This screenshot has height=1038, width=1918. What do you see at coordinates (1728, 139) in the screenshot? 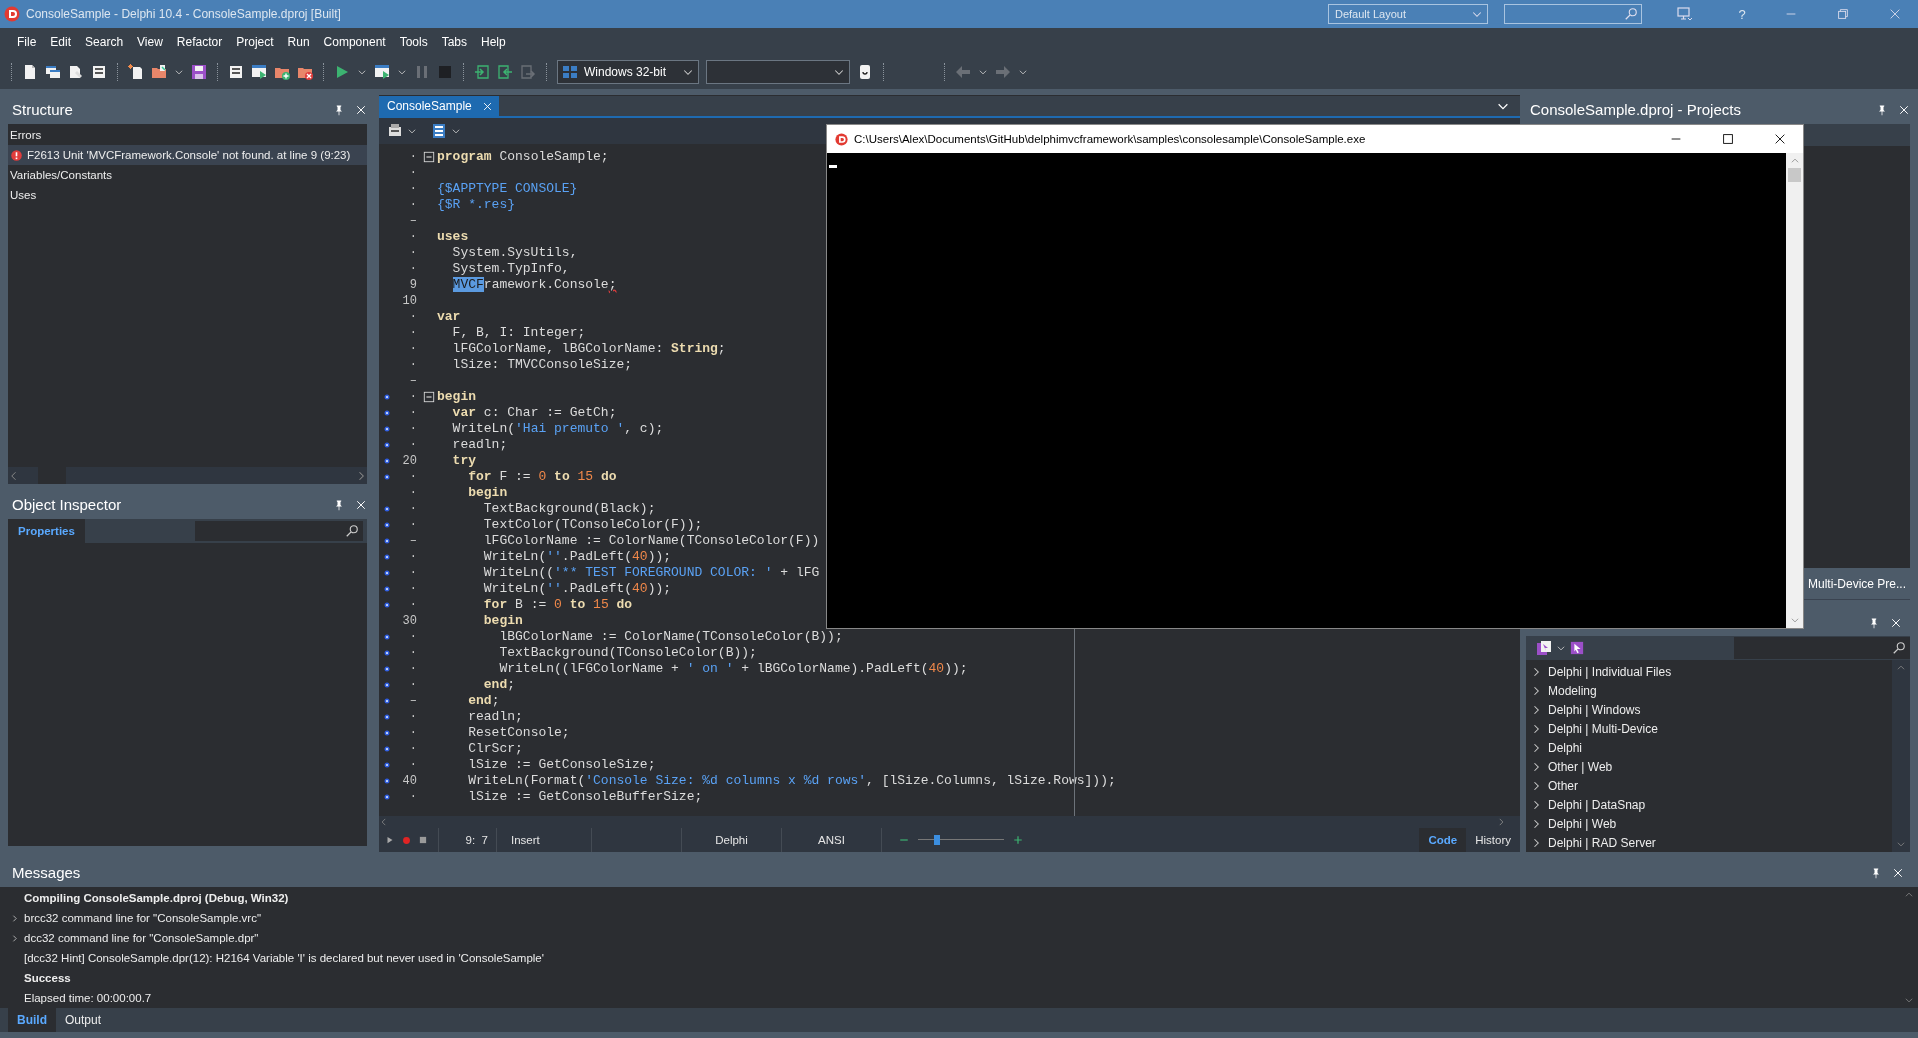
I see `maximize-icon` at bounding box center [1728, 139].